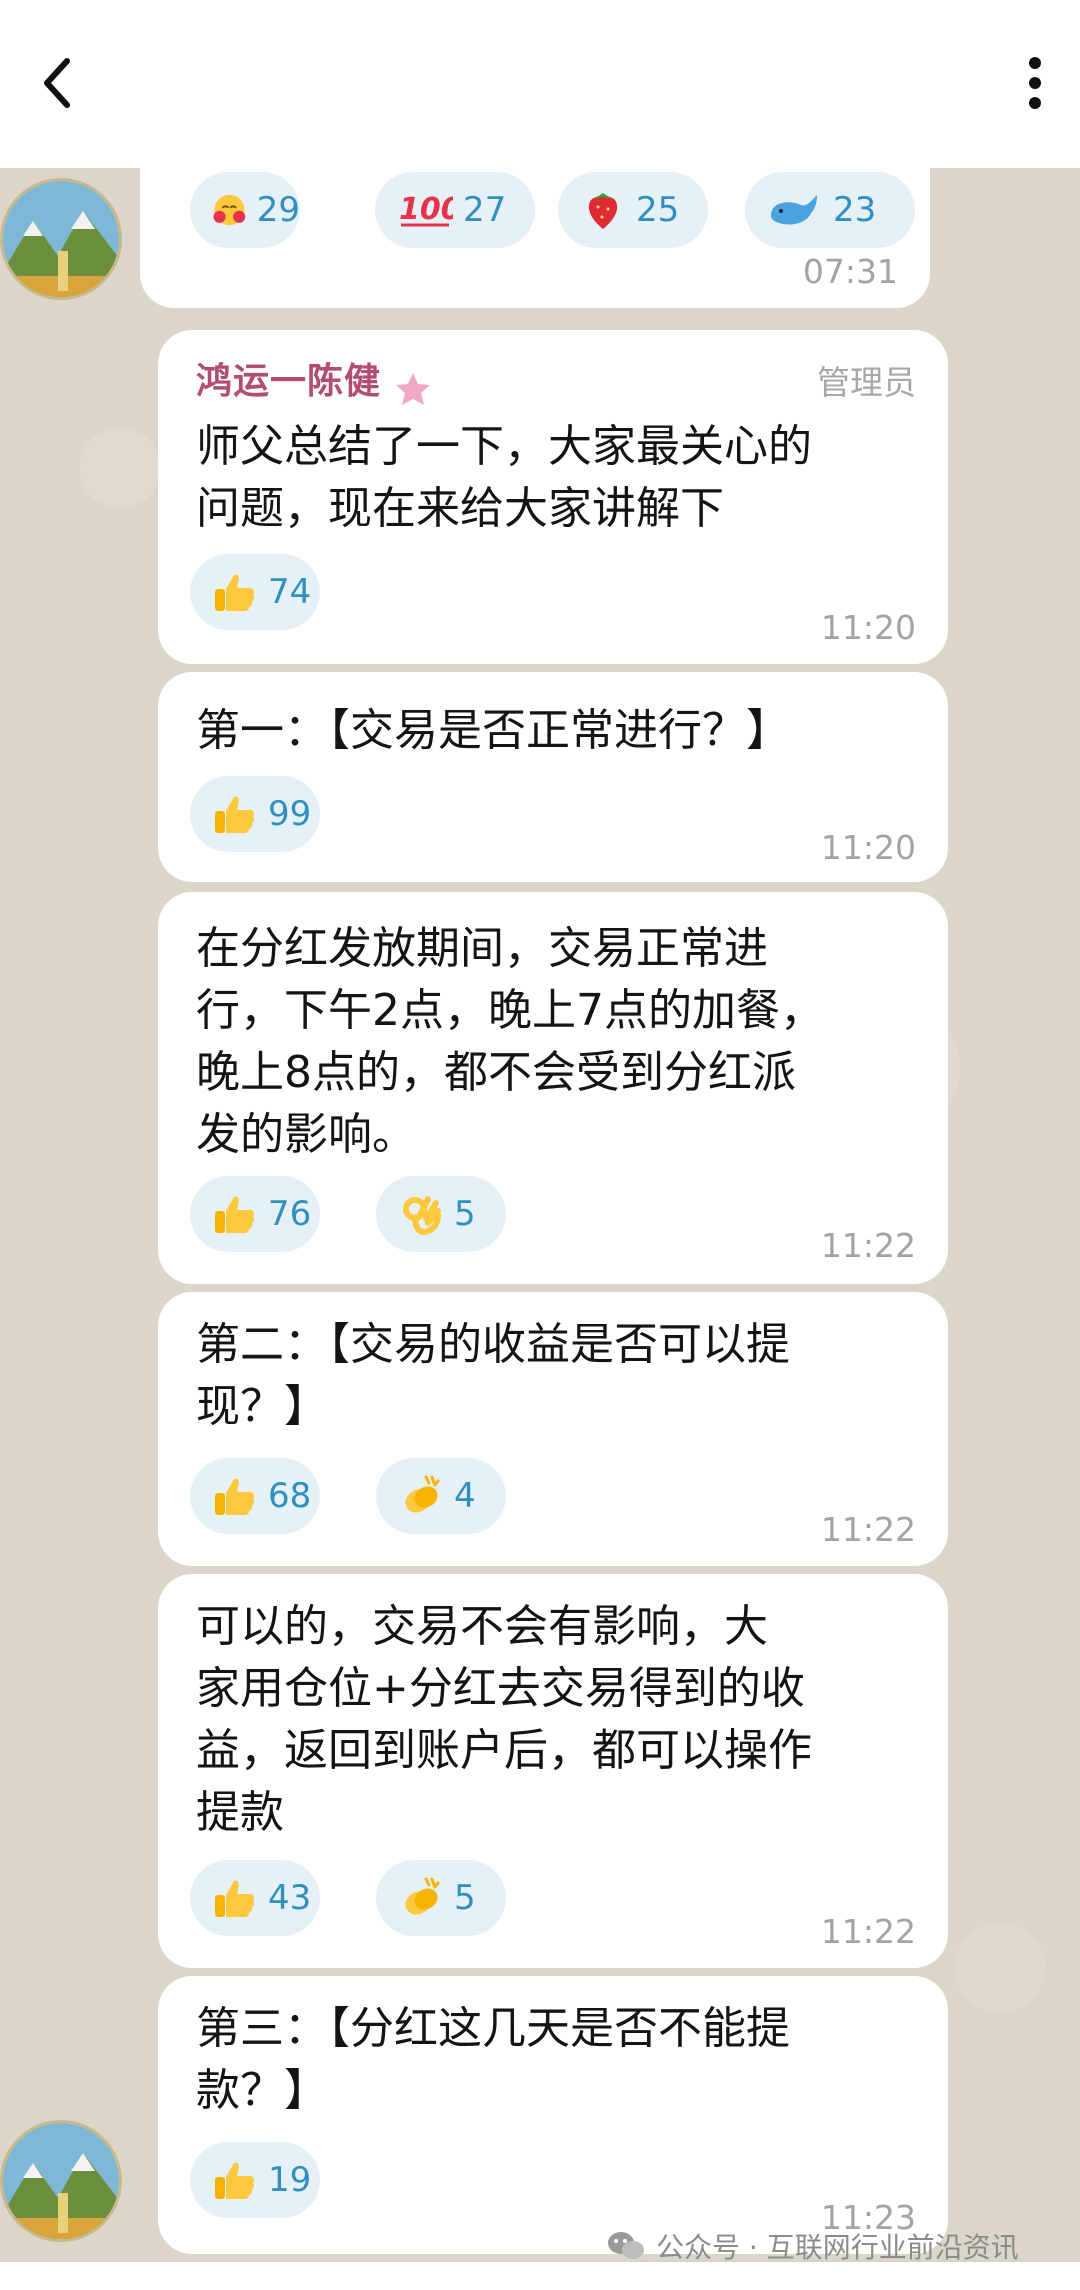  I want to click on message-bubble: 第三：【分红这几天是否不能提 款？】 19 11:23, so click(553, 2115).